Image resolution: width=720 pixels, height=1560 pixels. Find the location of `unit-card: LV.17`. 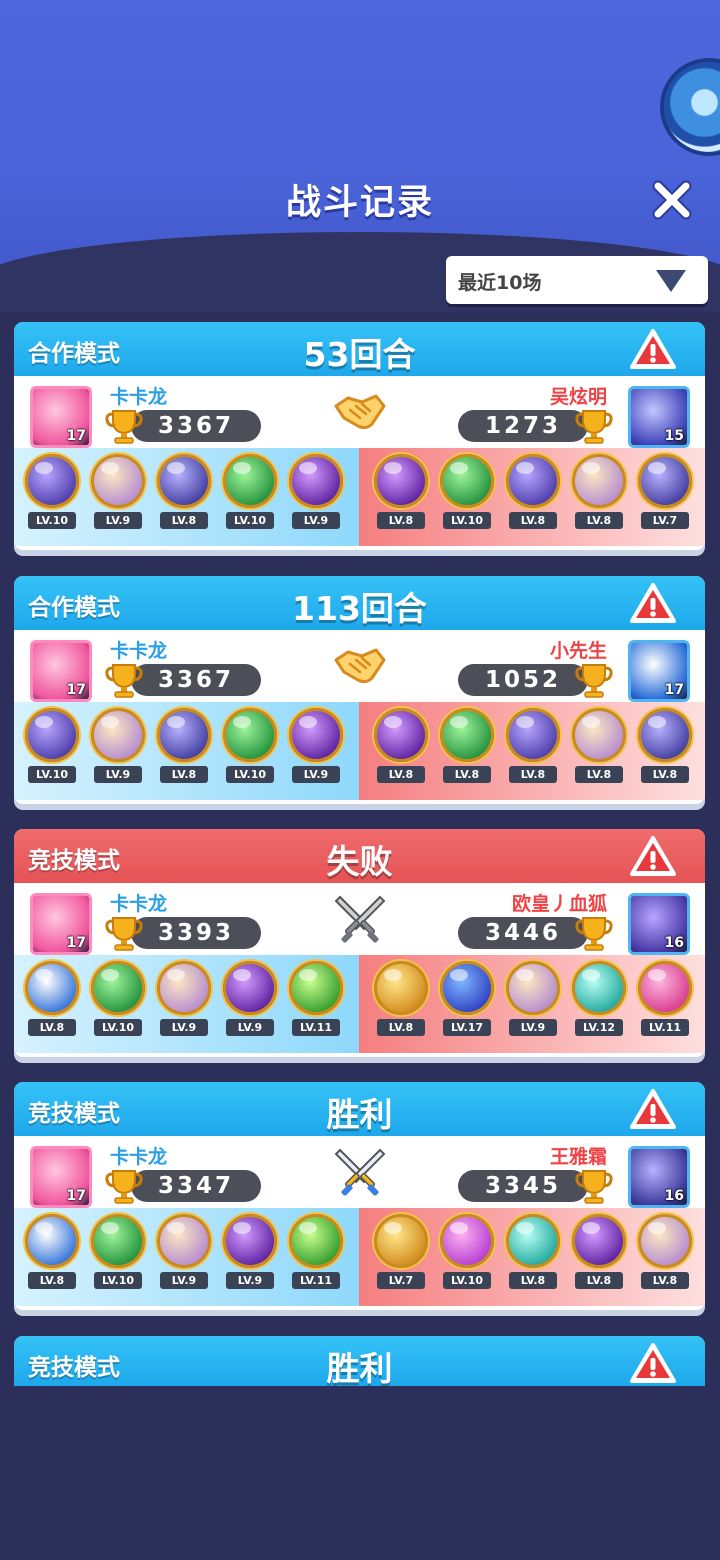

unit-card: LV.17 is located at coordinates (467, 1001).